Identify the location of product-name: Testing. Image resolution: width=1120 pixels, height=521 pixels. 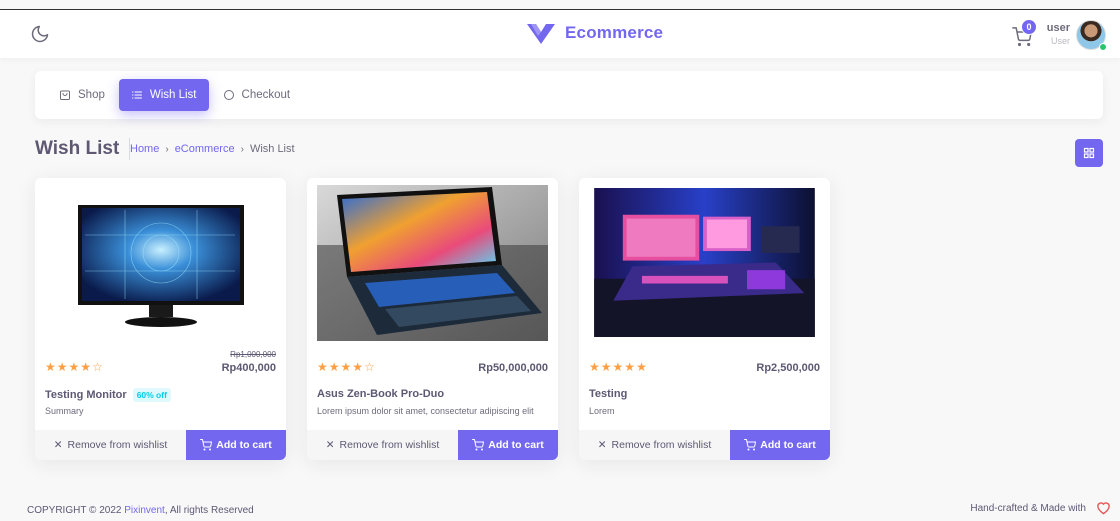
(608, 394).